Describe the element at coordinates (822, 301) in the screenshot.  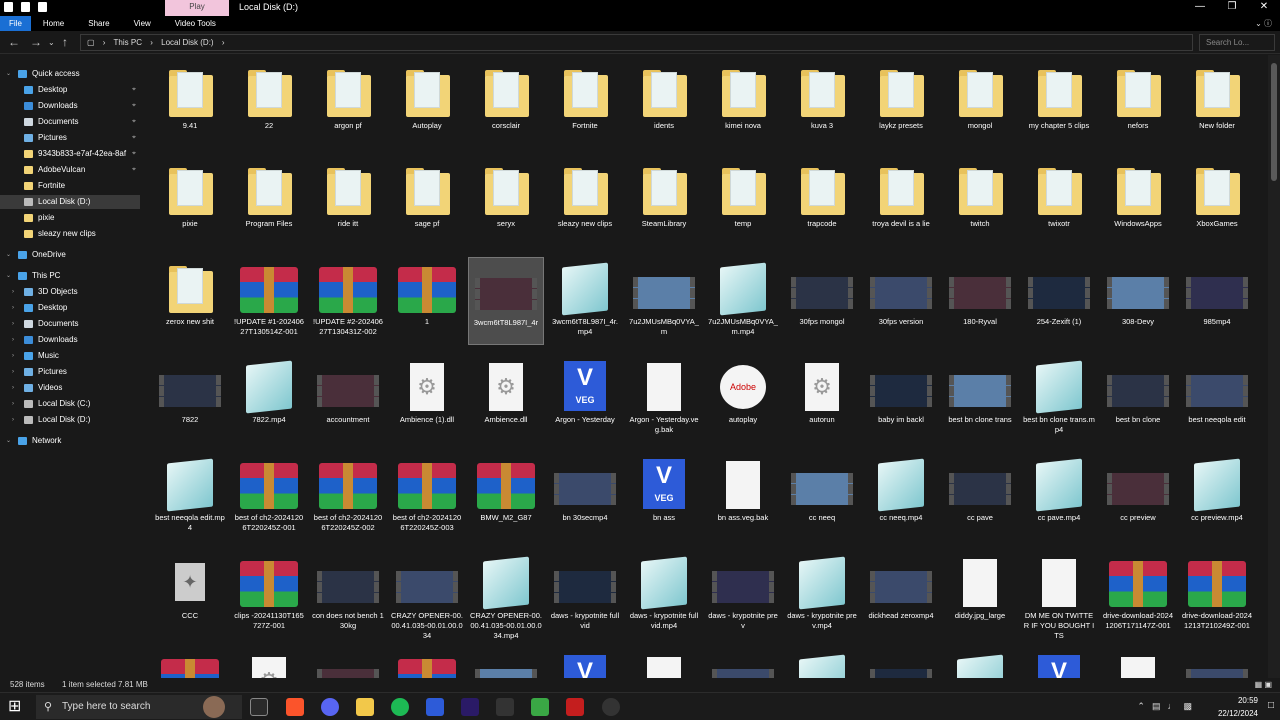
I see `file-item: 30fps mongol` at that location.